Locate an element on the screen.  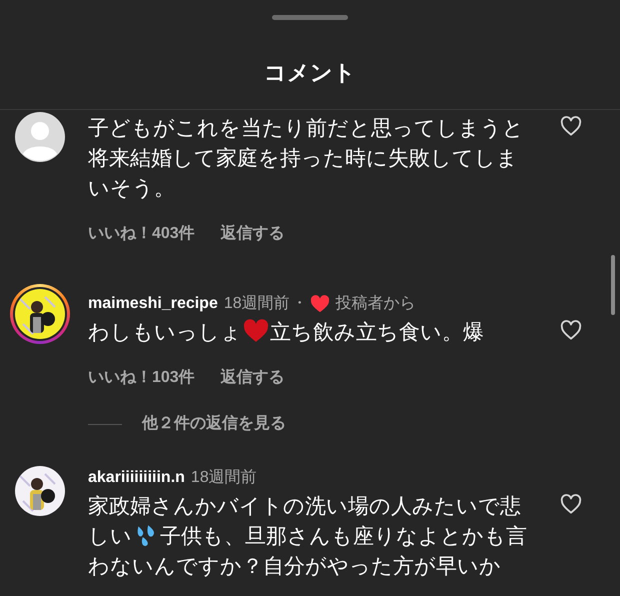
comment-text: 家政婦さんかバイトの洗い場の人みたいで悲しい 子供も、旦那さんも座りなよとかも言わないんですか？自分がやった方が早いか is located at coordinates (308, 537).